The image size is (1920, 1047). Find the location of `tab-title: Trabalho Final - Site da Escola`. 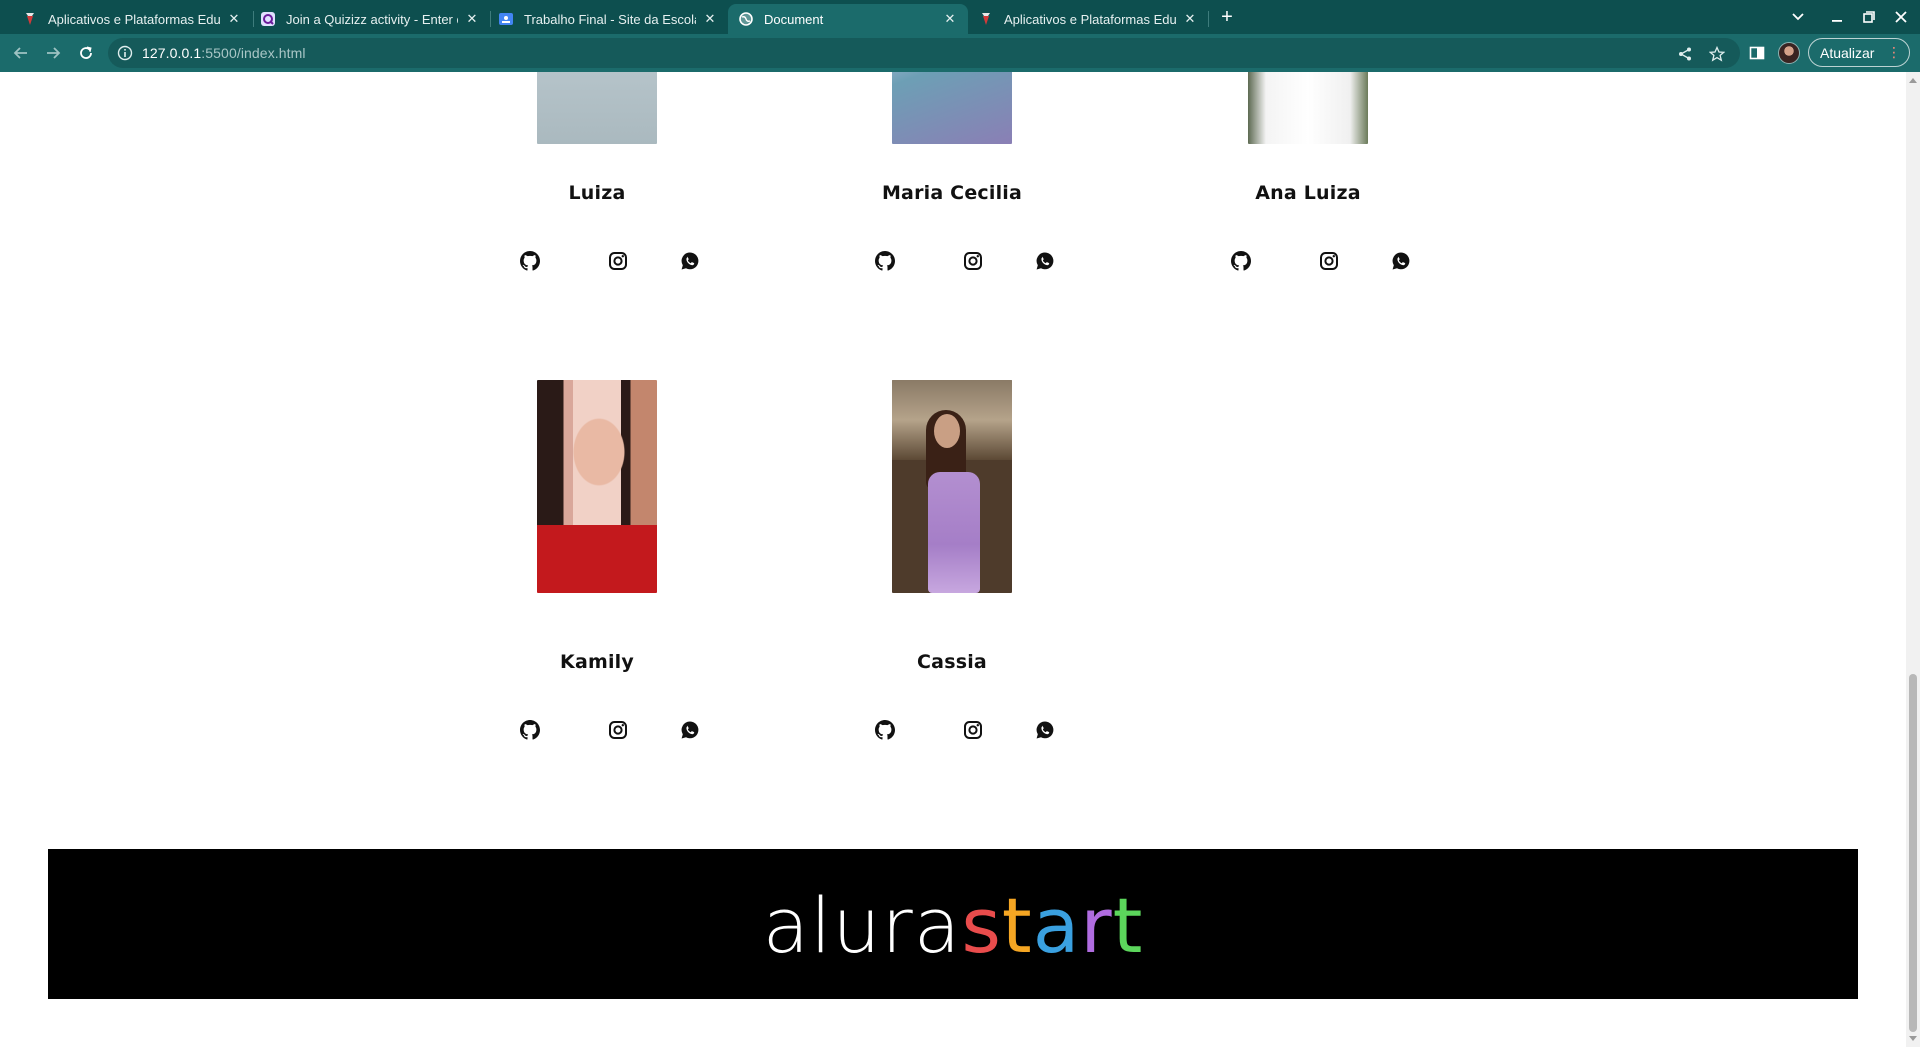

tab-title: Trabalho Final - Site da Escola is located at coordinates (610, 19).